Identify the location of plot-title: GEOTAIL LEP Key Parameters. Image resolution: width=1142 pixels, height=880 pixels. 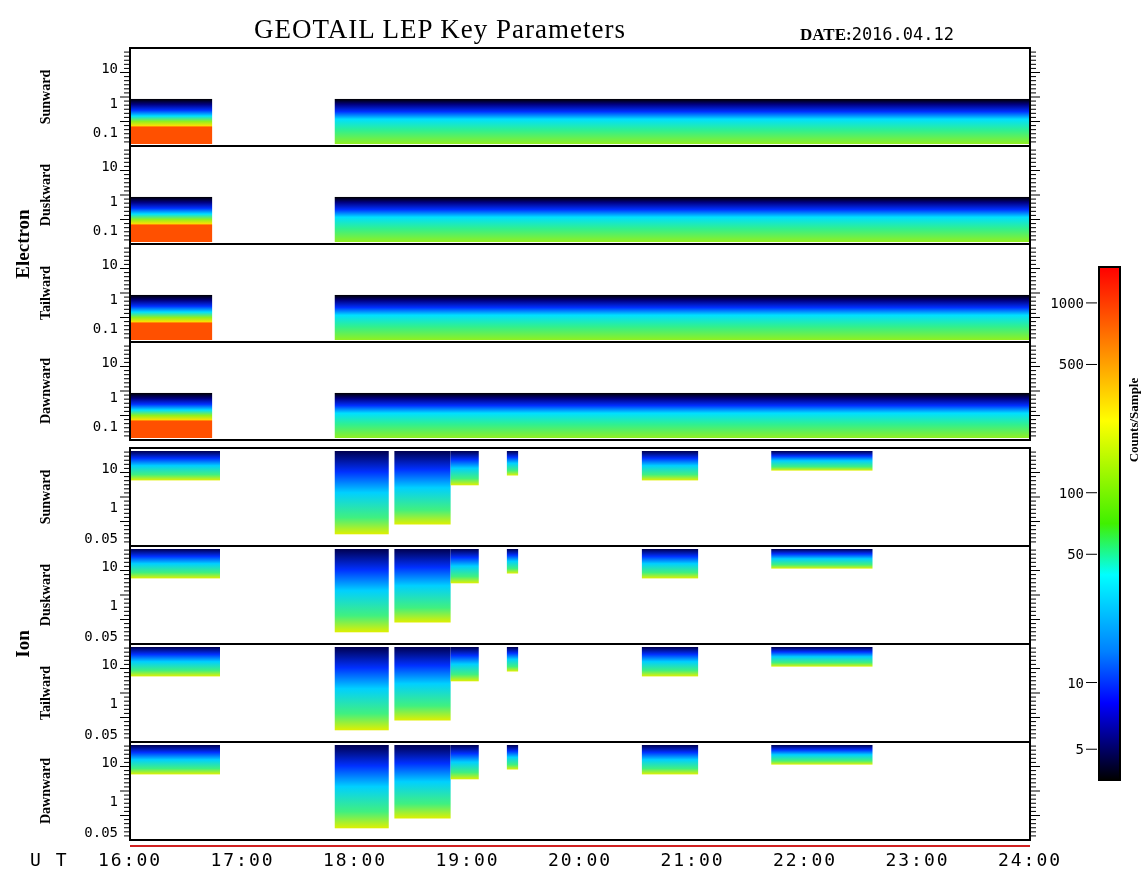
(440, 29).